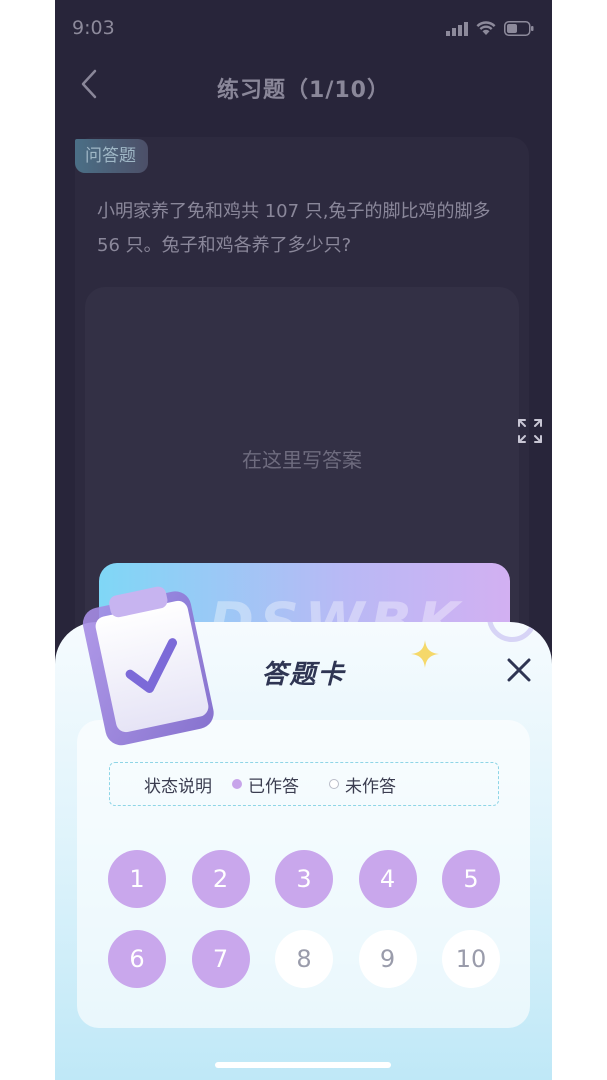 This screenshot has height=1080, width=607. What do you see at coordinates (220, 959) in the screenshot?
I see `question-number-button: 7` at bounding box center [220, 959].